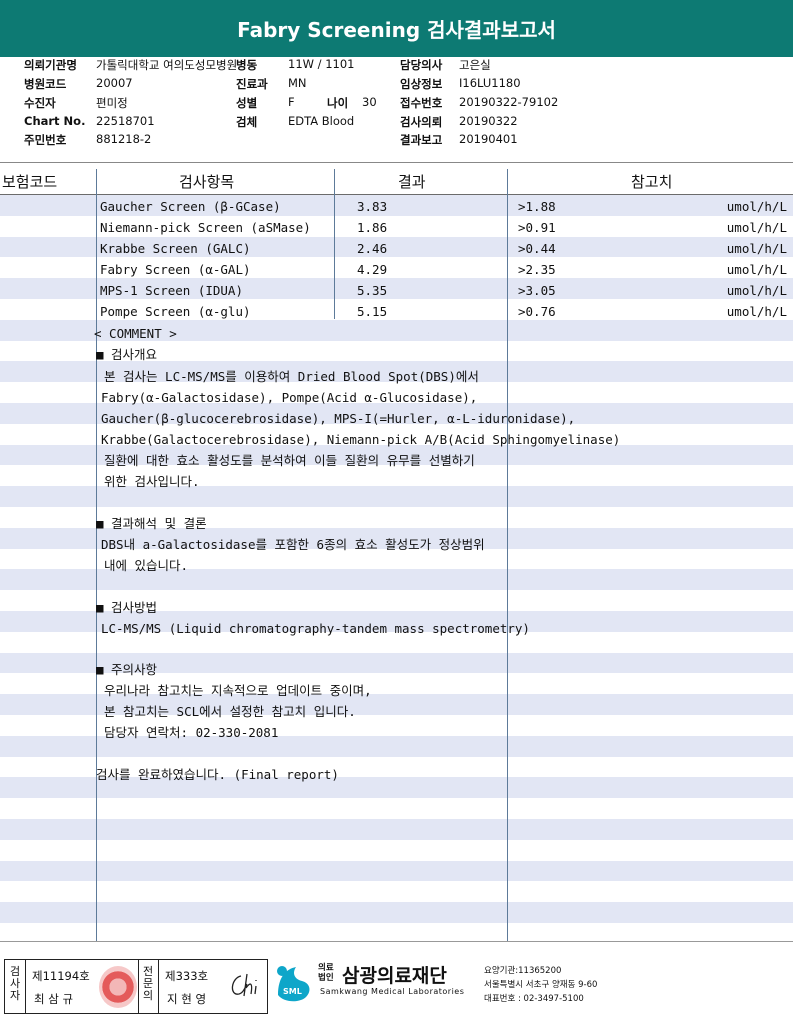 This screenshot has height=1024, width=793. I want to click on header-label: 의뢰기관명, so click(50, 65).